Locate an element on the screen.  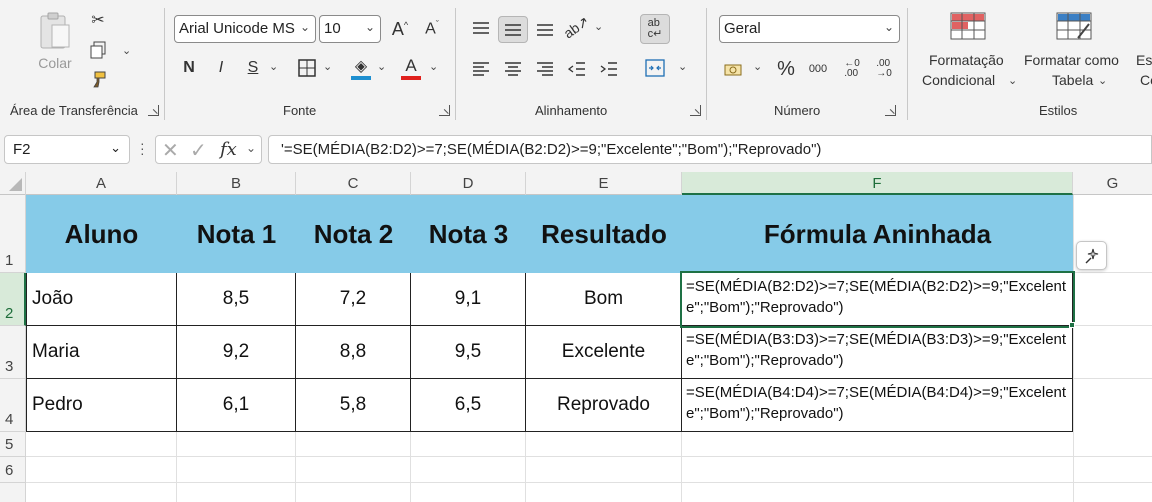
cell-e4: Reprovado is located at coordinates (604, 405).